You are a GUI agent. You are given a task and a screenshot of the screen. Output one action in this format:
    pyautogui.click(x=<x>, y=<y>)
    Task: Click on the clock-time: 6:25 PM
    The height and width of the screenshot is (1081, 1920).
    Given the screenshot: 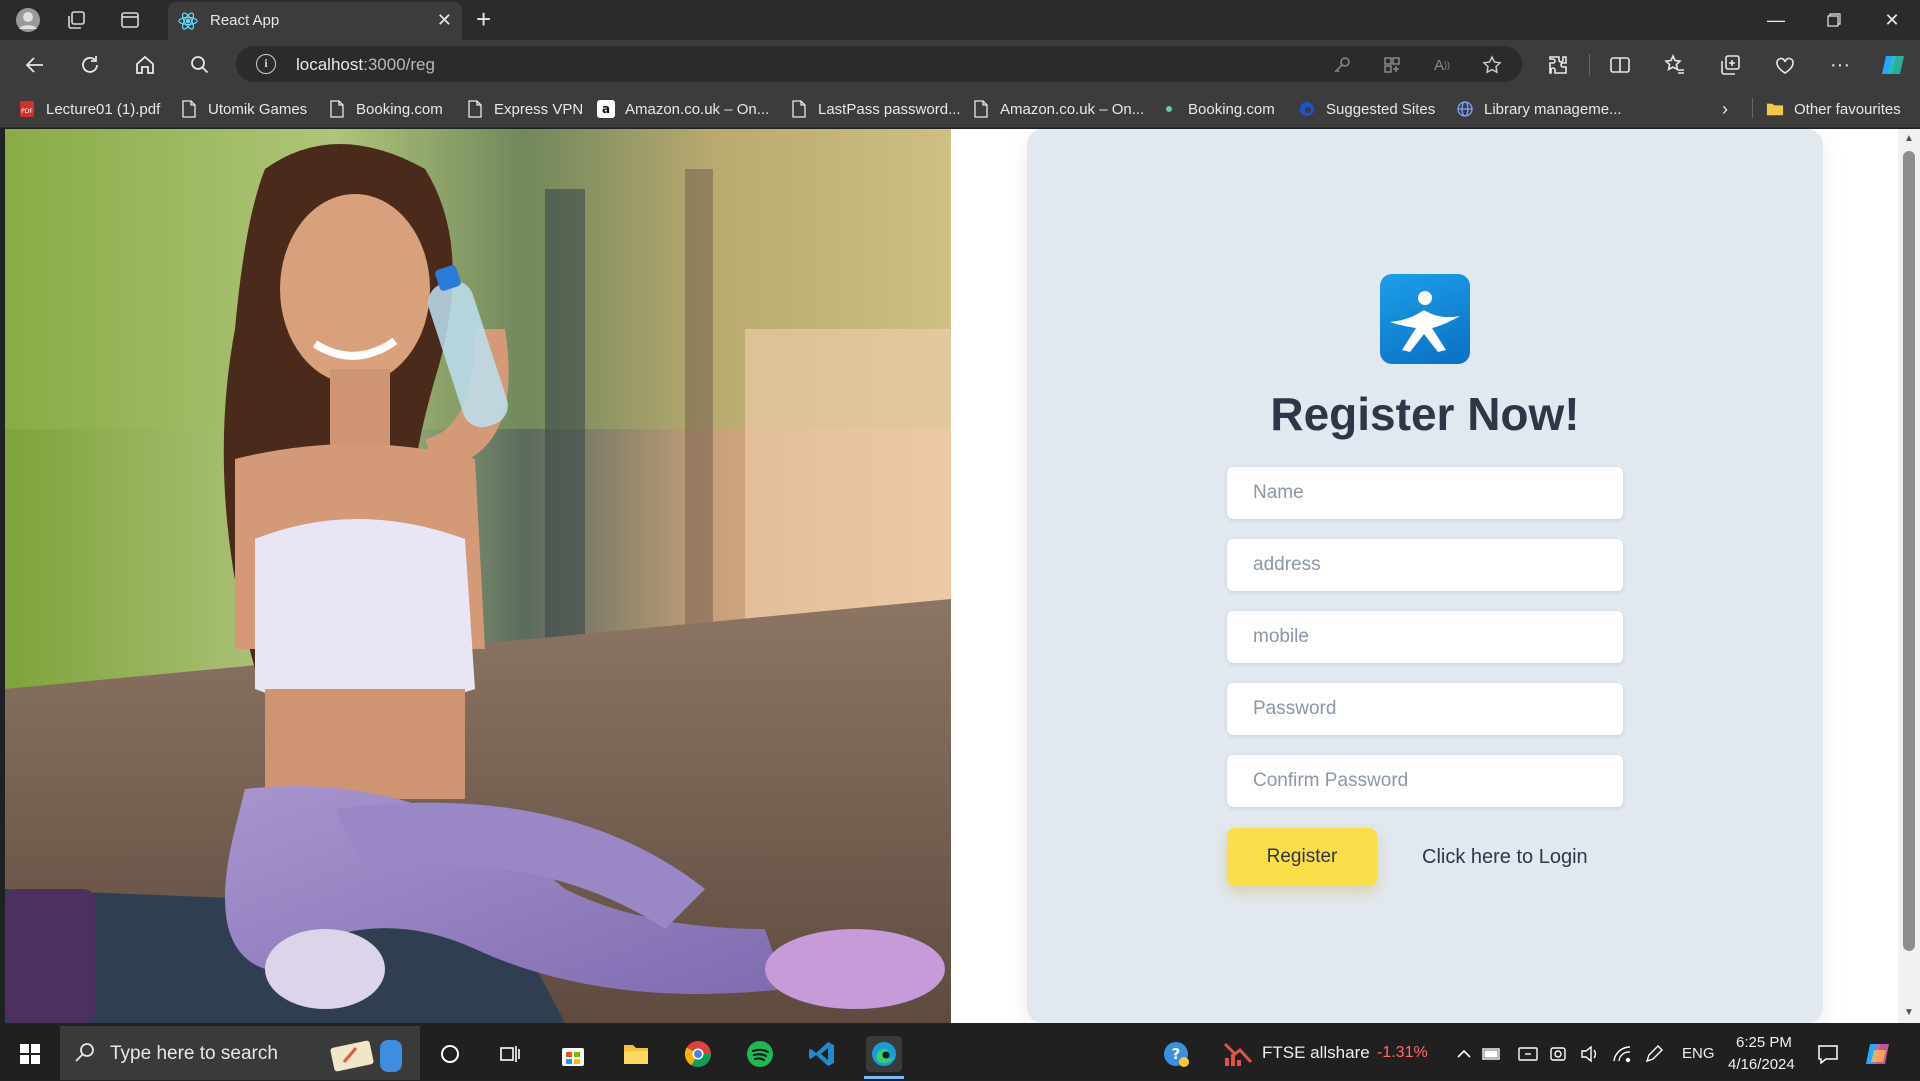 What is the action you would take?
    pyautogui.click(x=1764, y=1042)
    